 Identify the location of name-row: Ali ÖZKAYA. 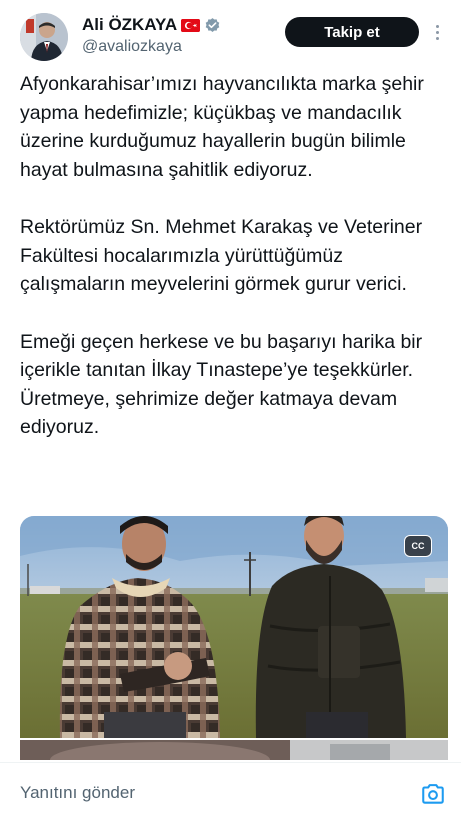
(151, 25).